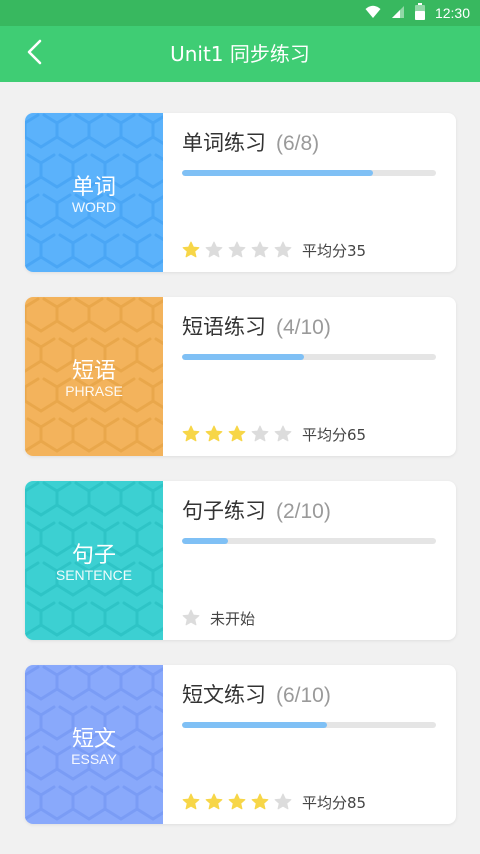 Image resolution: width=480 pixels, height=854 pixels. I want to click on card-content: 短语练习 (4/10) 平均分65, so click(309, 376).